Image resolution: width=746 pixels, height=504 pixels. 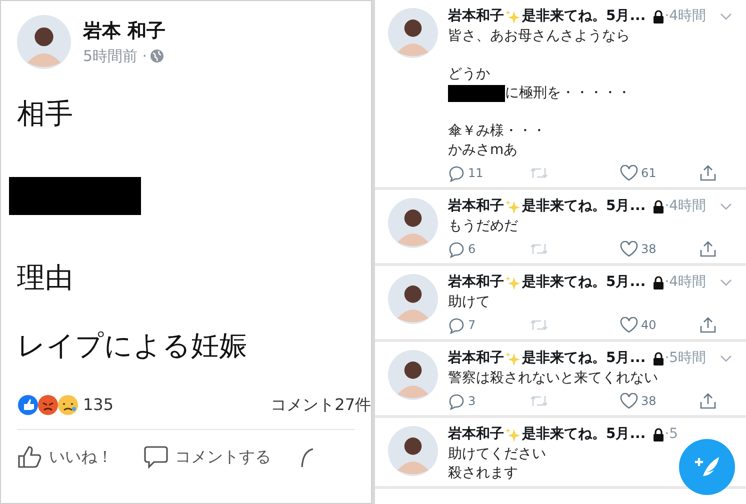 I want to click on reply-count: 3, so click(x=472, y=401).